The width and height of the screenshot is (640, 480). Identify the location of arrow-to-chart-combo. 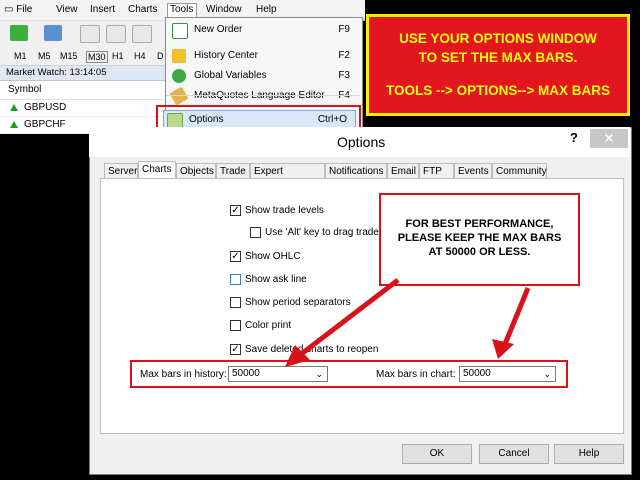
(511, 323).